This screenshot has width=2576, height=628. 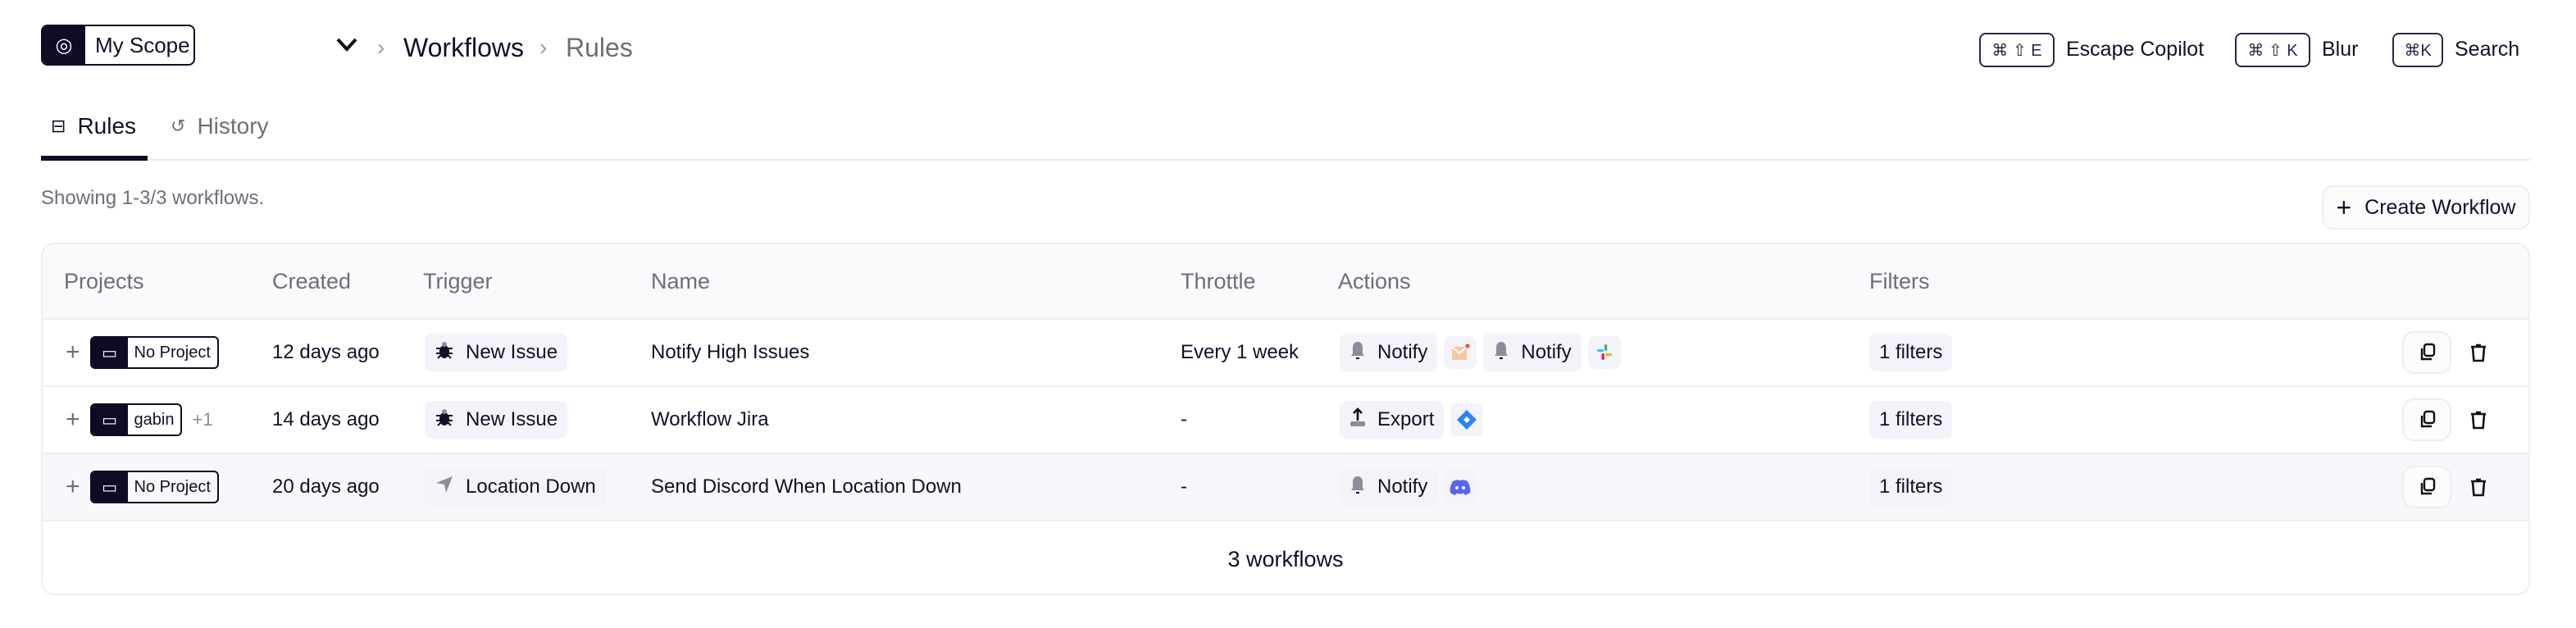 I want to click on scope-selector: ◎ My Scope, so click(x=118, y=45).